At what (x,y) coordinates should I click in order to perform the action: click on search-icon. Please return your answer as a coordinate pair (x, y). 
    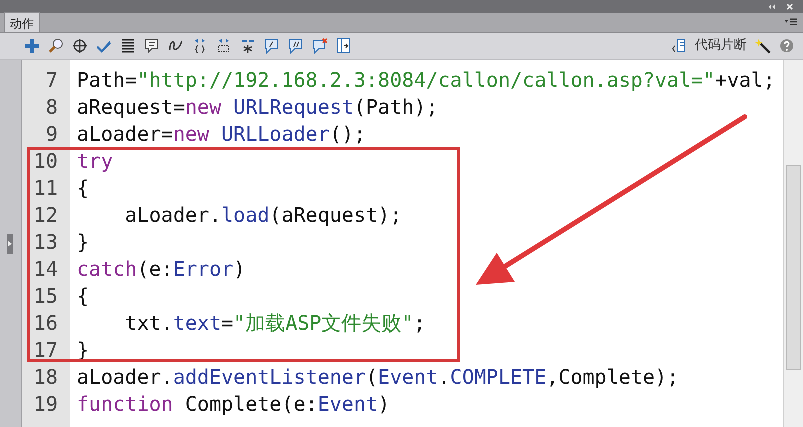
    Looking at the image, I should click on (56, 46).